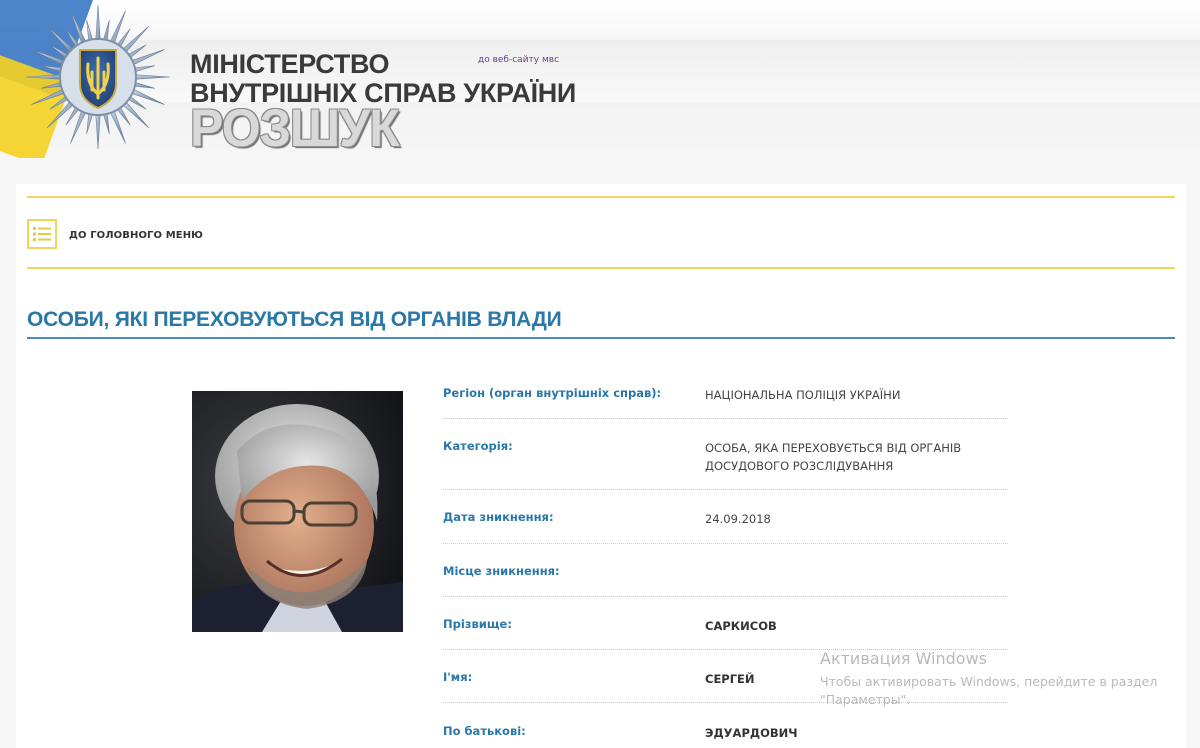  What do you see at coordinates (552, 393) in the screenshot?
I see `field-label: Регіон (орган внутрішніх справ):` at bounding box center [552, 393].